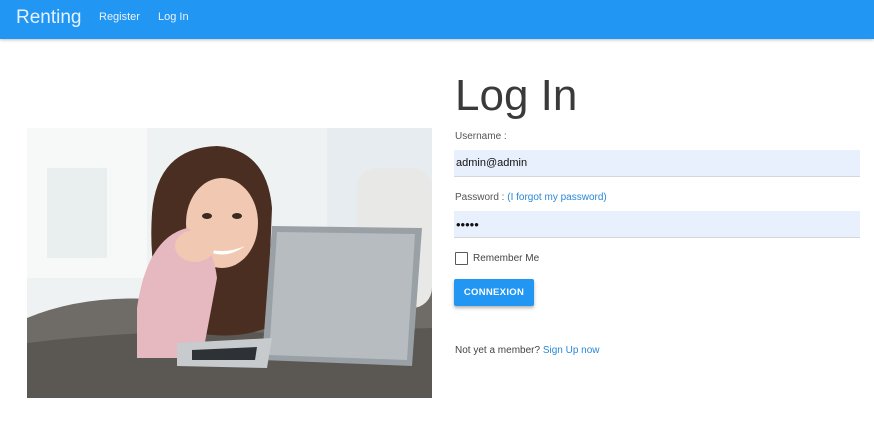 This screenshot has width=874, height=448. What do you see at coordinates (498, 350) in the screenshot?
I see `signup-prompt: Not yet a member?` at bounding box center [498, 350].